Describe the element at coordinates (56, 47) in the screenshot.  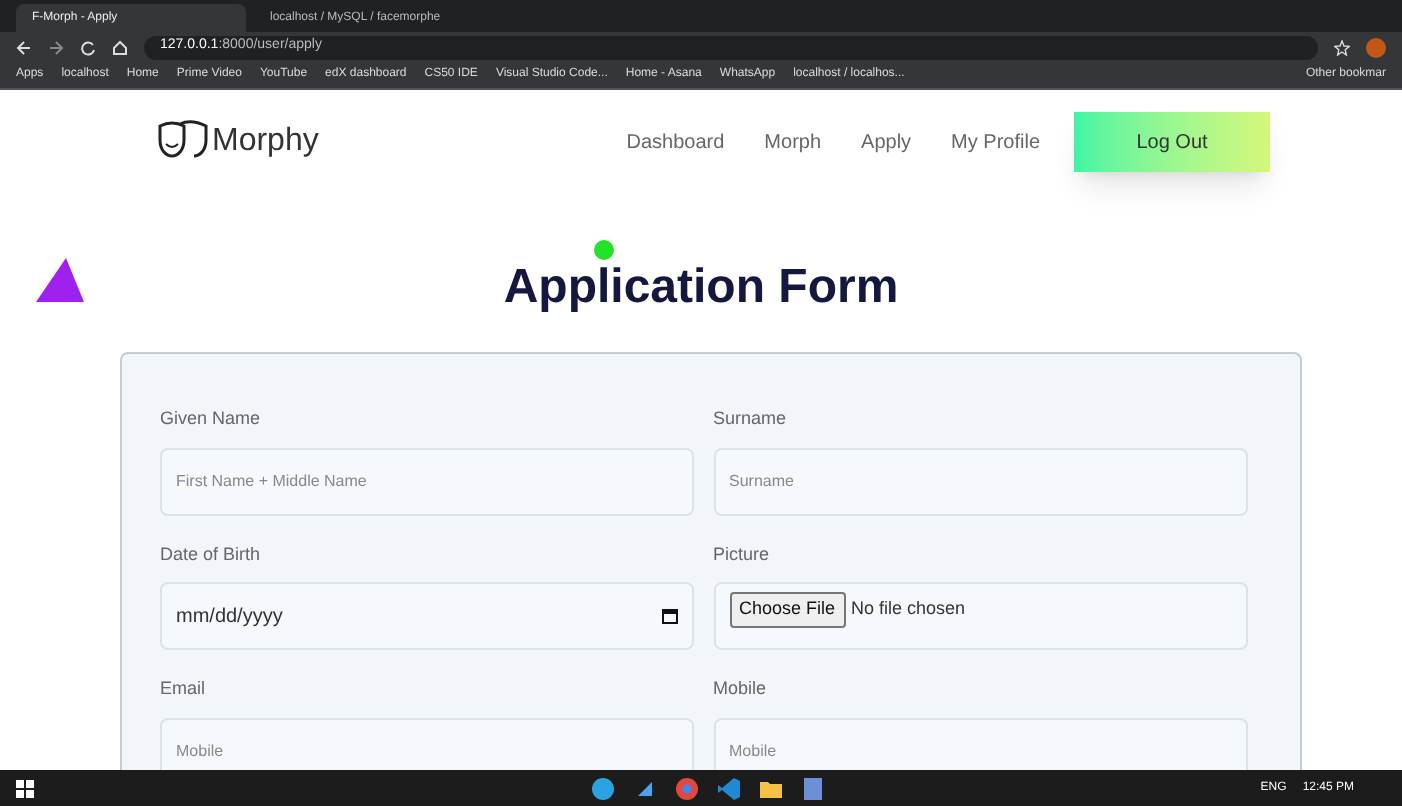
I see `forward-icon` at that location.